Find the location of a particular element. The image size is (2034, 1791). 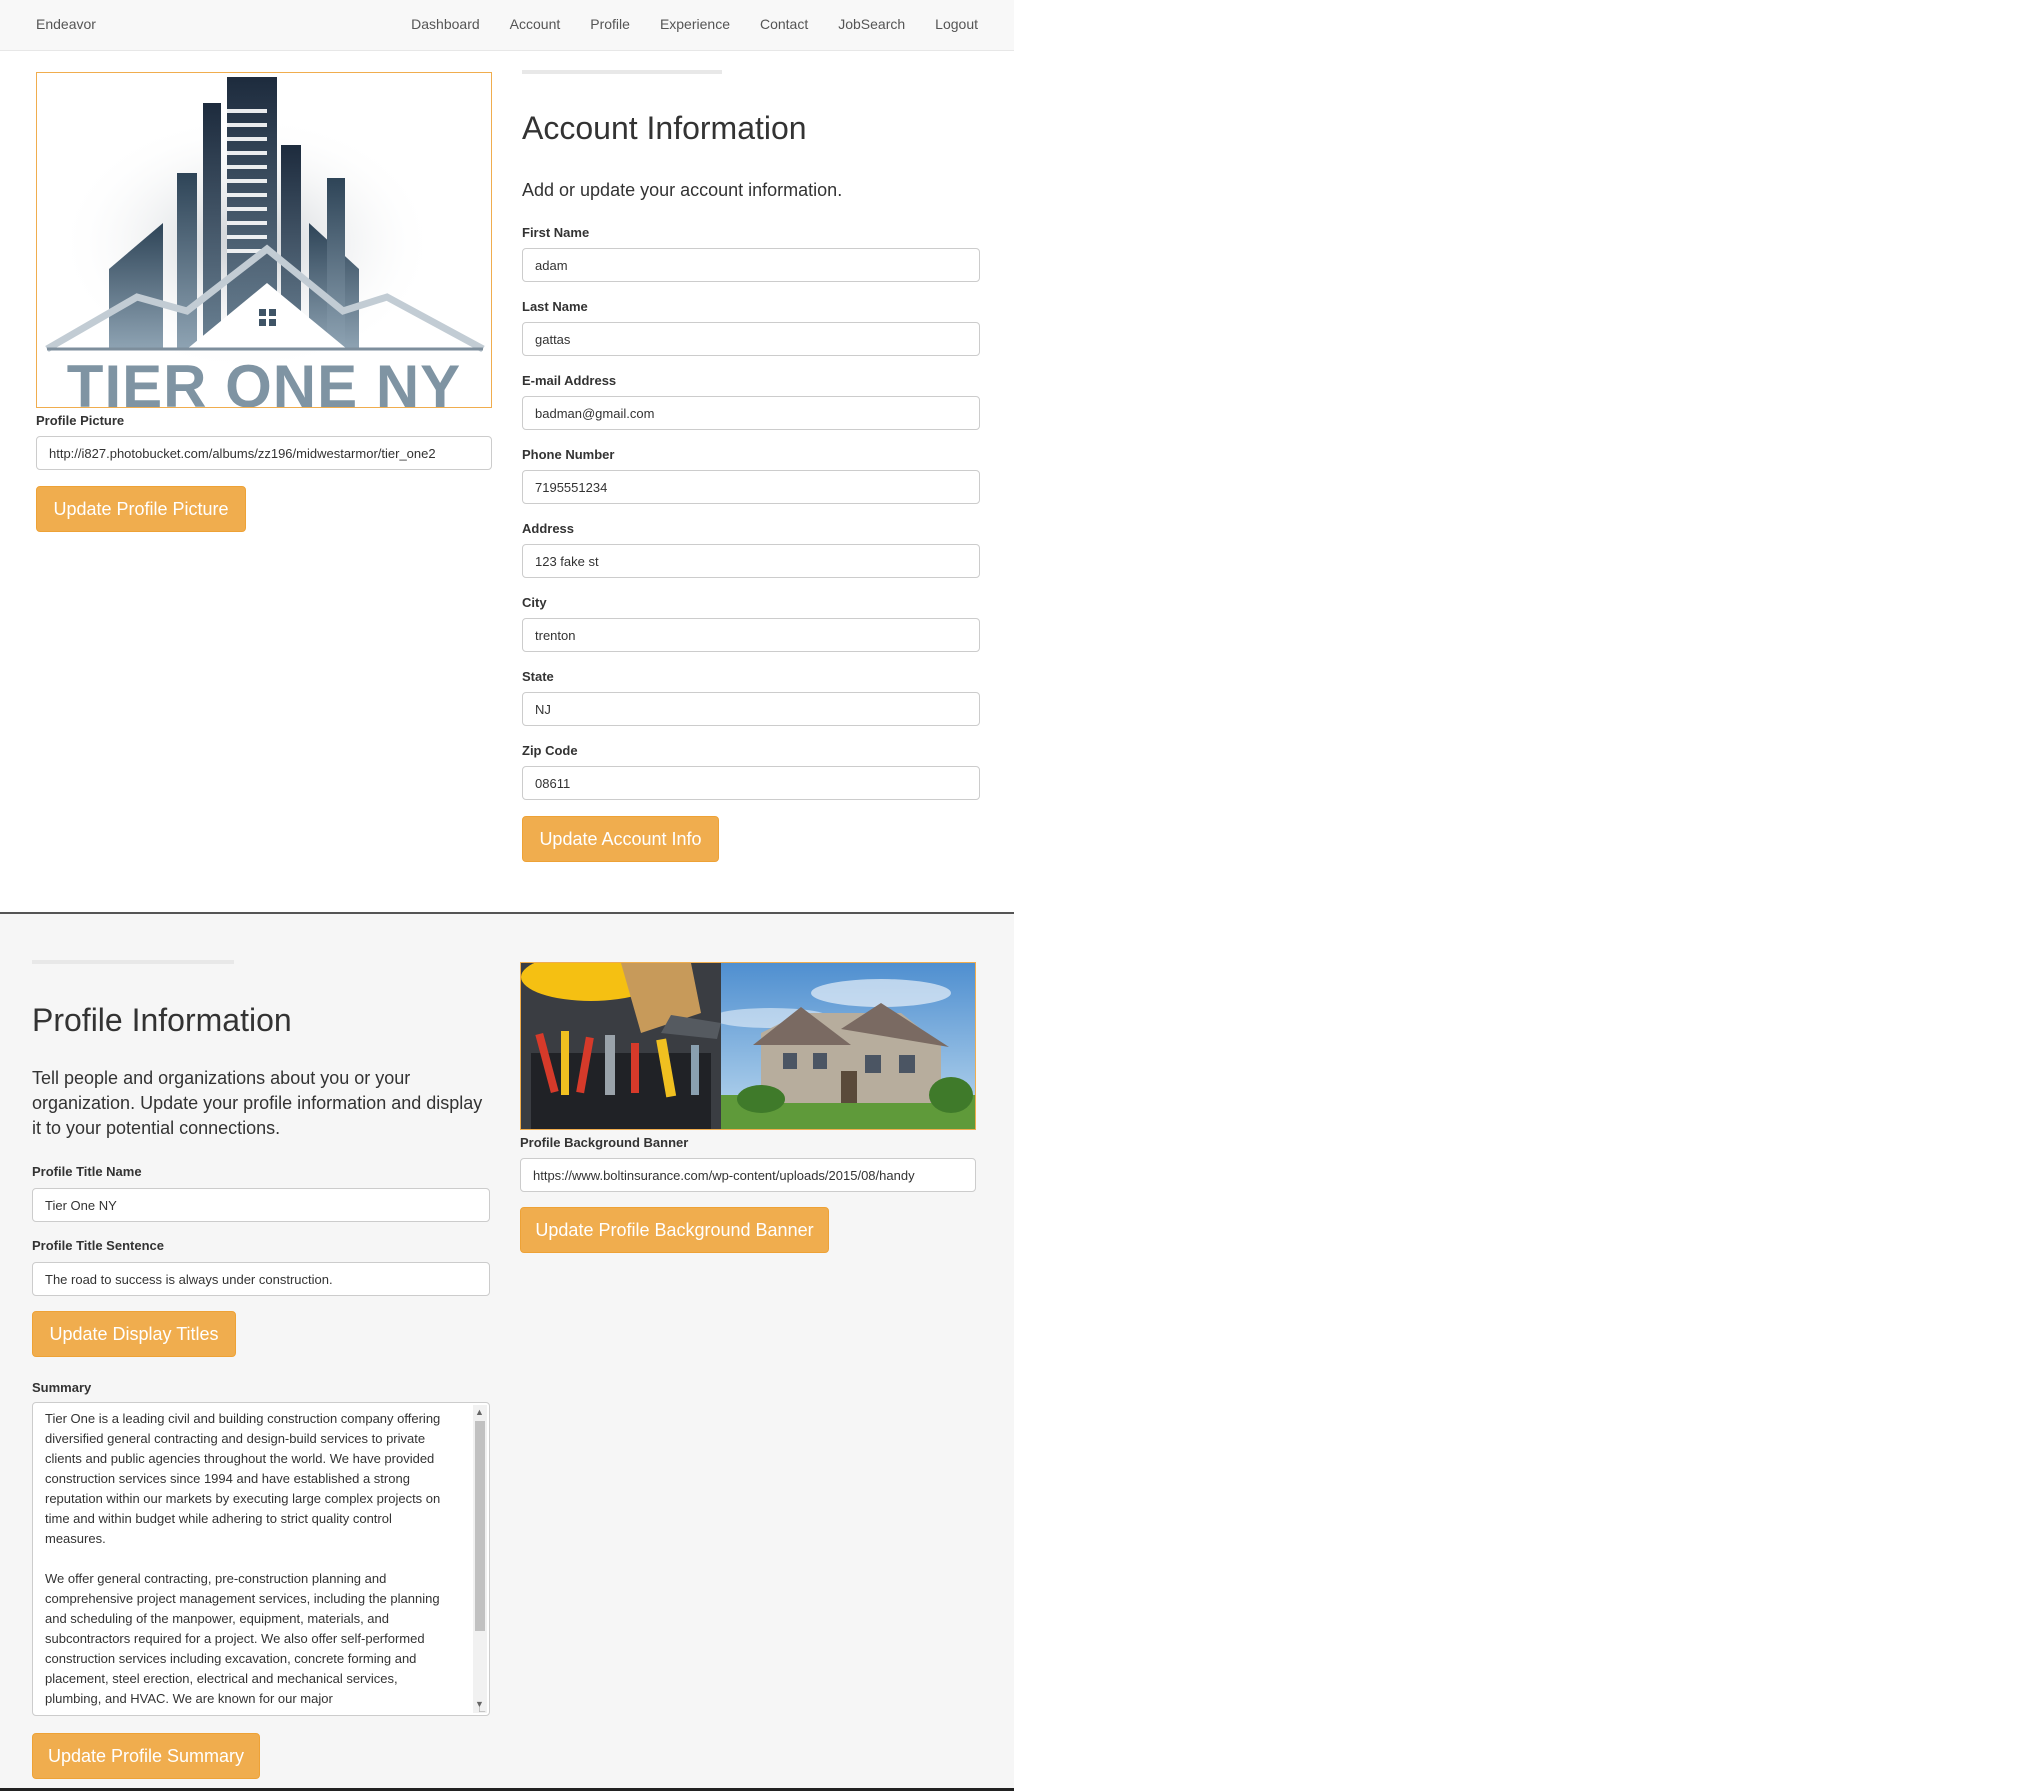

address-input is located at coordinates (751, 561).